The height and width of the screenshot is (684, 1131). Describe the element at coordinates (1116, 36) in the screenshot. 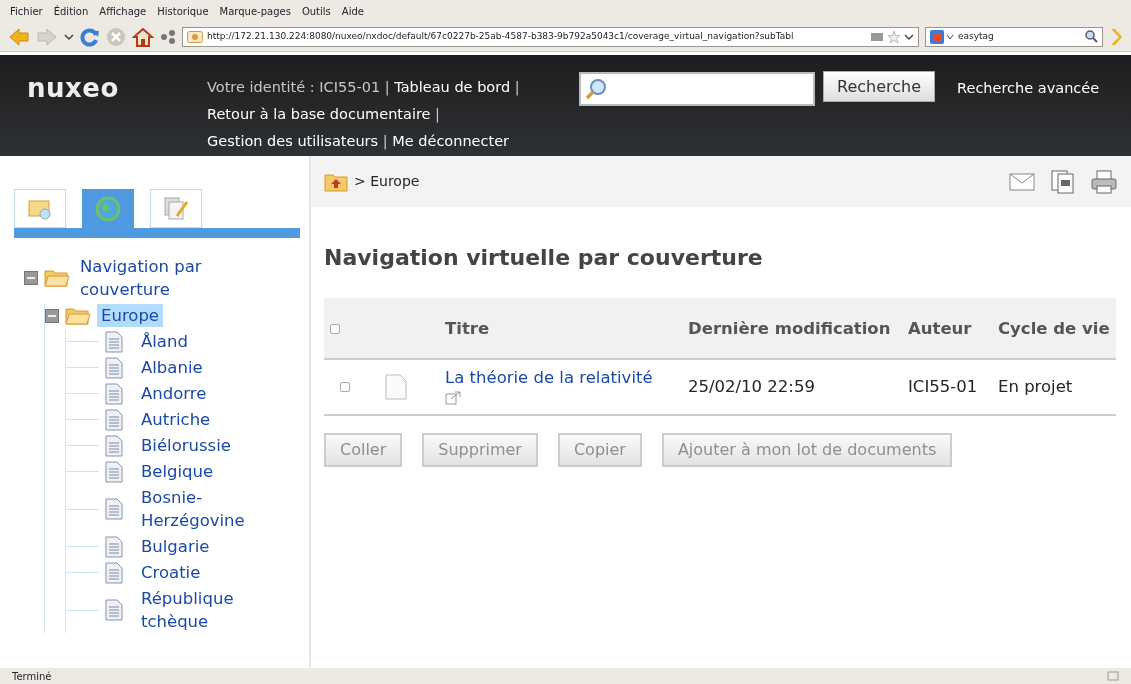

I see `chevron-icon` at that location.